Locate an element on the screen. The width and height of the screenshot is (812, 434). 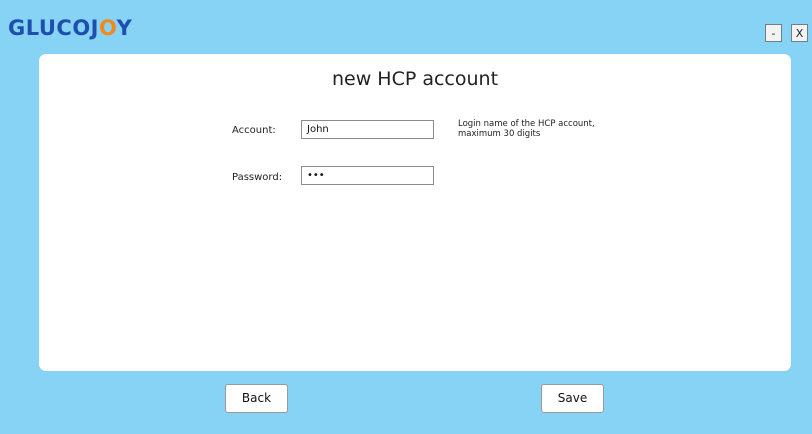
account-hint-line-1: Login name of the HCP account, is located at coordinates (526, 124).